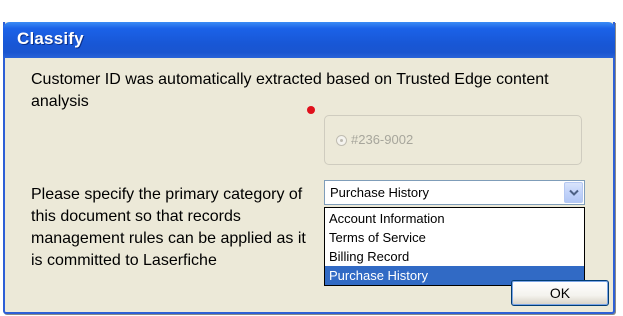 The image size is (623, 316). I want to click on chevron-down-icon, so click(574, 192).